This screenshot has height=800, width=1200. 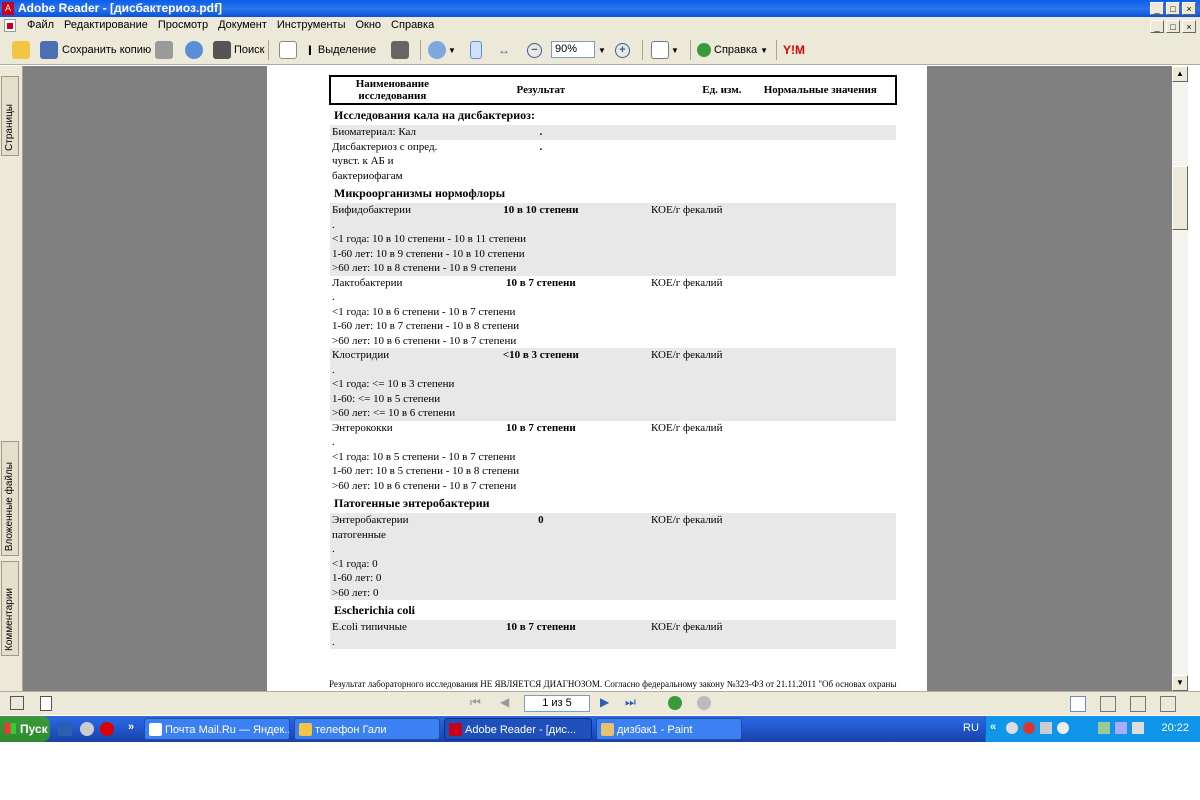 What do you see at coordinates (476, 50) in the screenshot?
I see `fit-page-button` at bounding box center [476, 50].